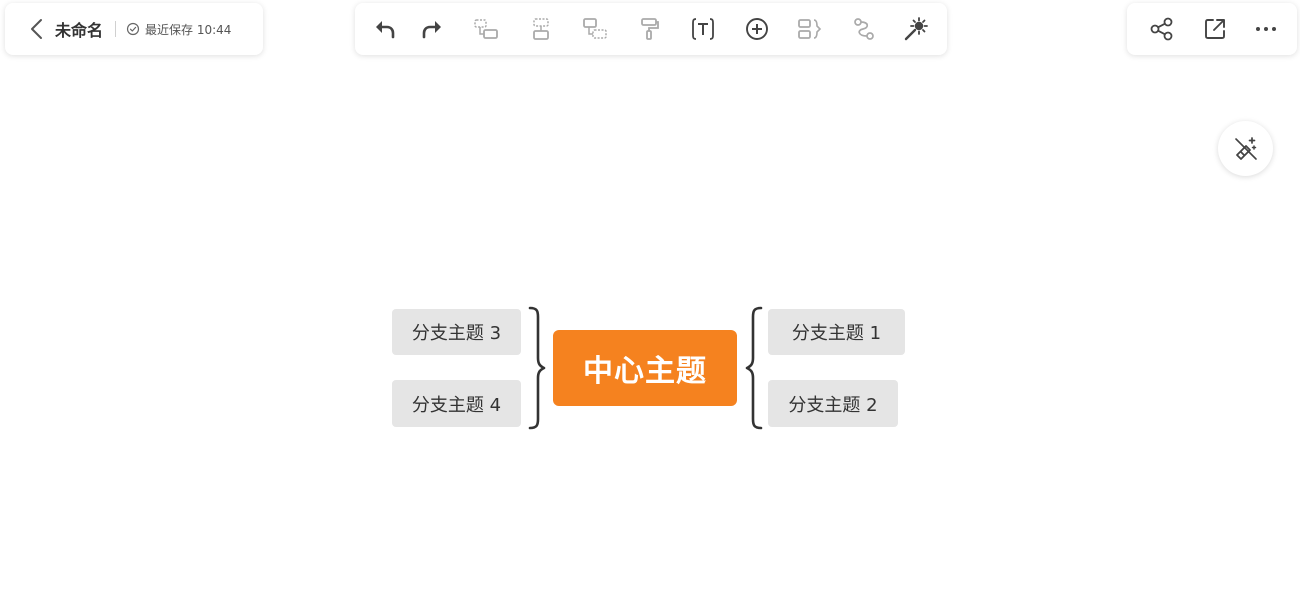 Image resolution: width=1300 pixels, height=600 pixels. What do you see at coordinates (754, 368) in the screenshot?
I see `right-brace-connector` at bounding box center [754, 368].